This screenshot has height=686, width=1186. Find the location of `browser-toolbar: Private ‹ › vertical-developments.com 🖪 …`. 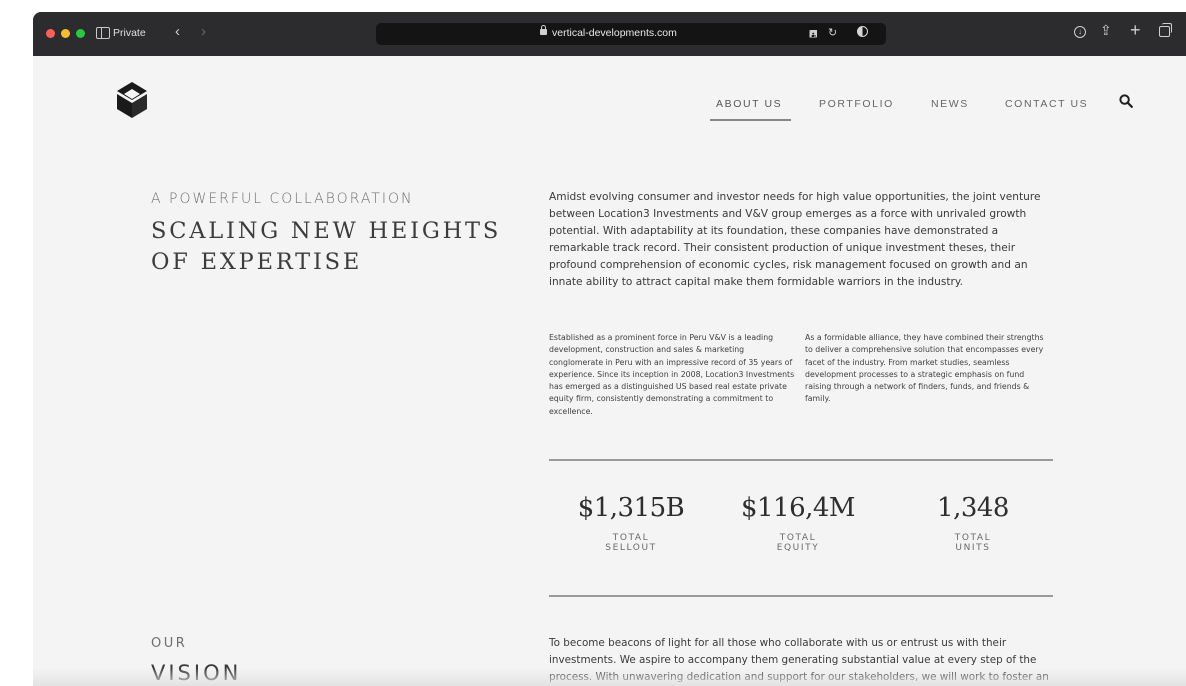

browser-toolbar: Private ‹ › vertical-developments.com 🖪 … is located at coordinates (609, 34).